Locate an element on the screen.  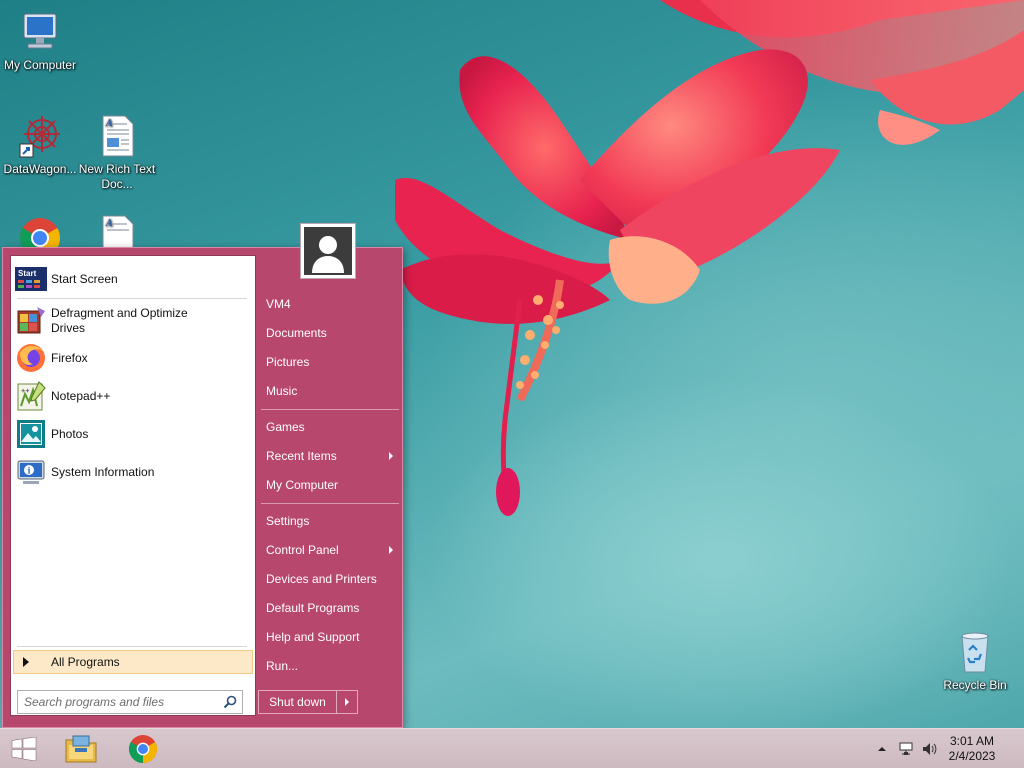
start-right-default-programs: Default Programs is located at coordinates (330, 608).